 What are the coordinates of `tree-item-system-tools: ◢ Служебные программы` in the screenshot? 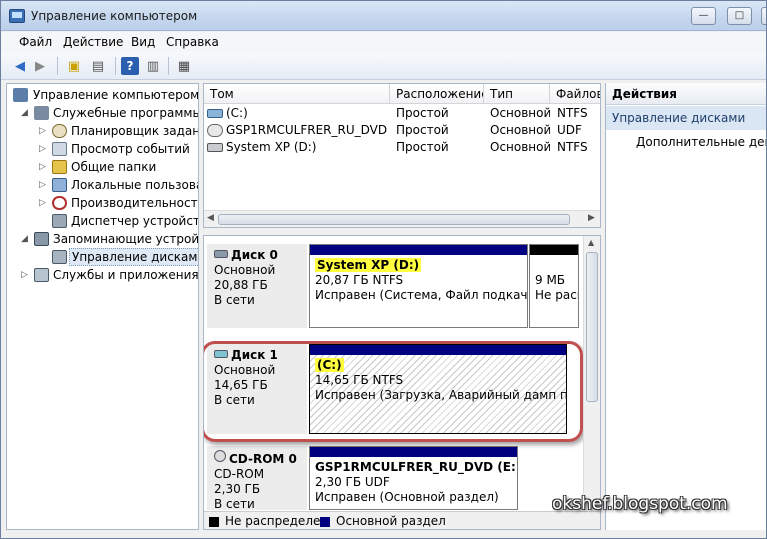 It's located at (102, 113).